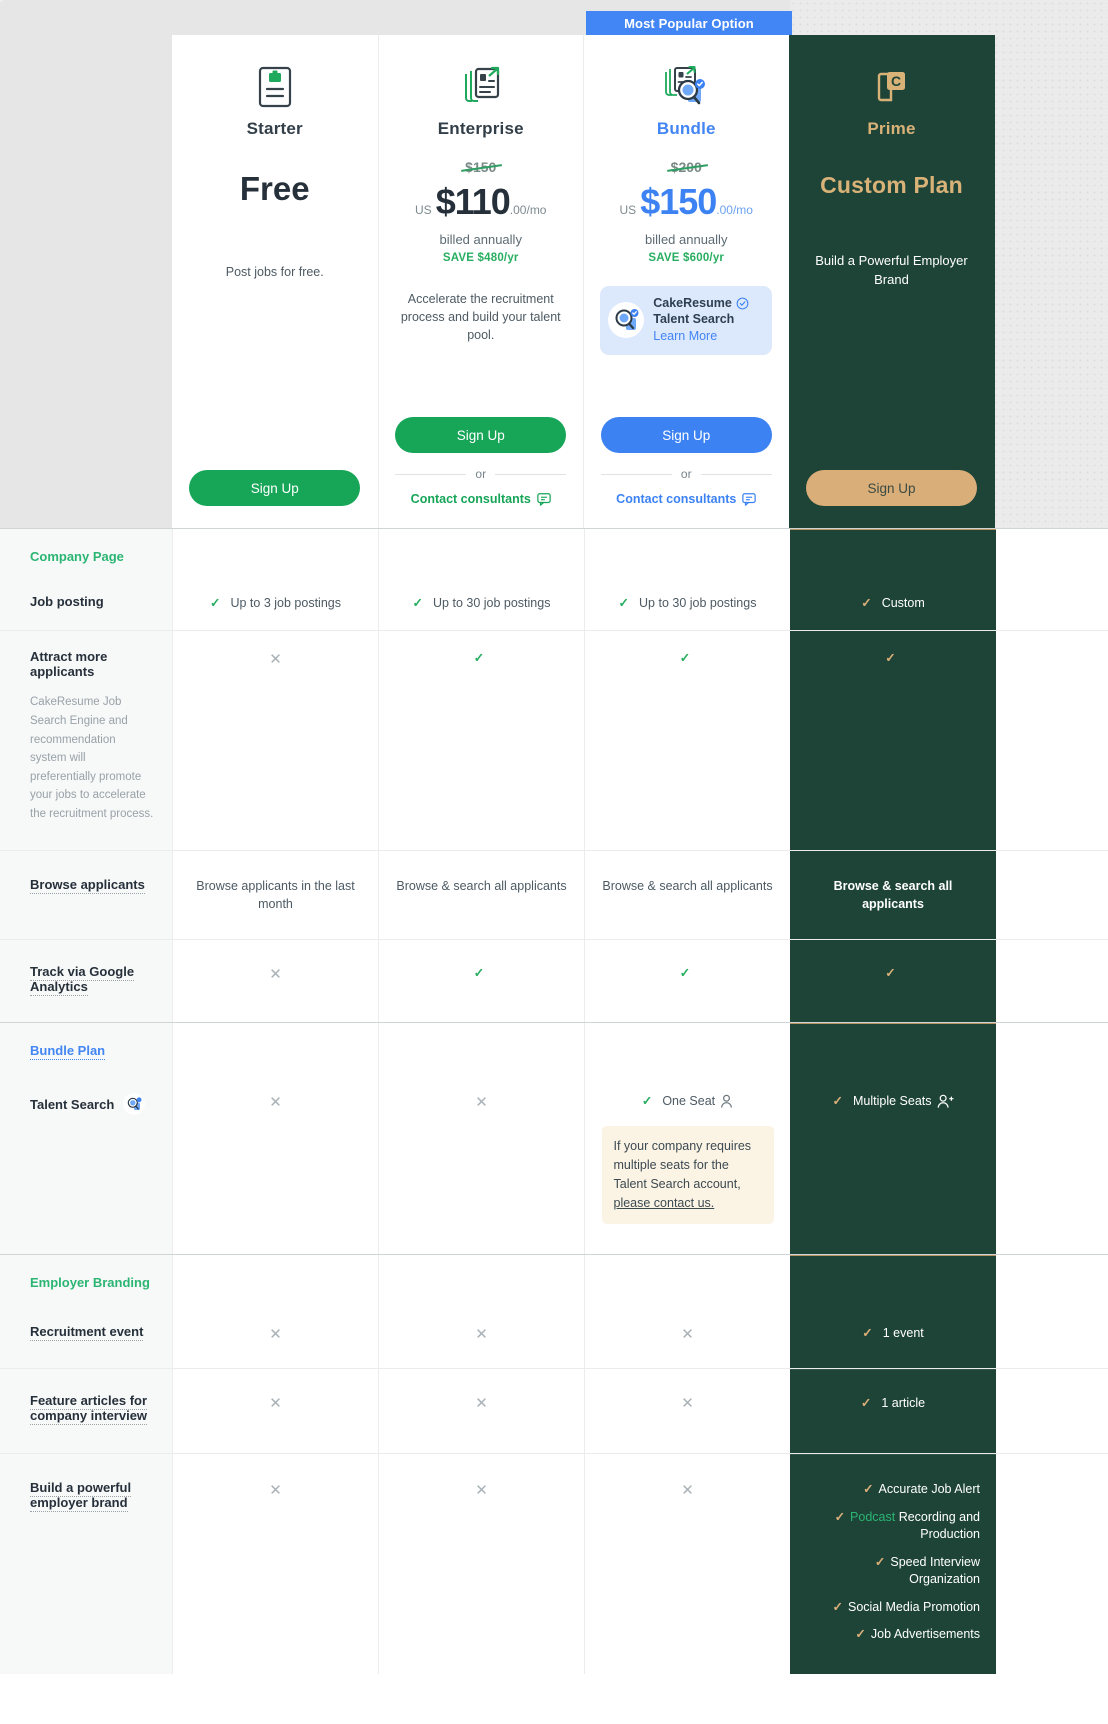  Describe the element at coordinates (481, 474) in the screenshot. I see `or-label-enterprise: or` at that location.